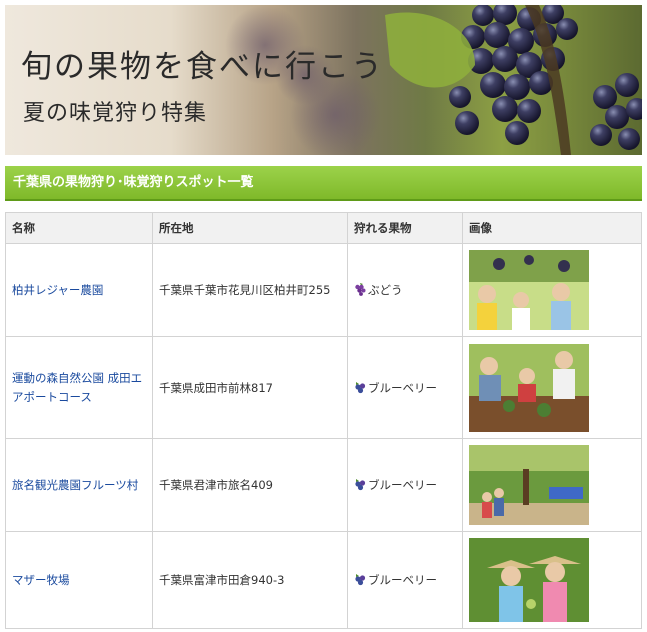 The image size is (647, 632). Describe the element at coordinates (41, 580) in the screenshot. I see `spot-link: マザー牧場` at that location.